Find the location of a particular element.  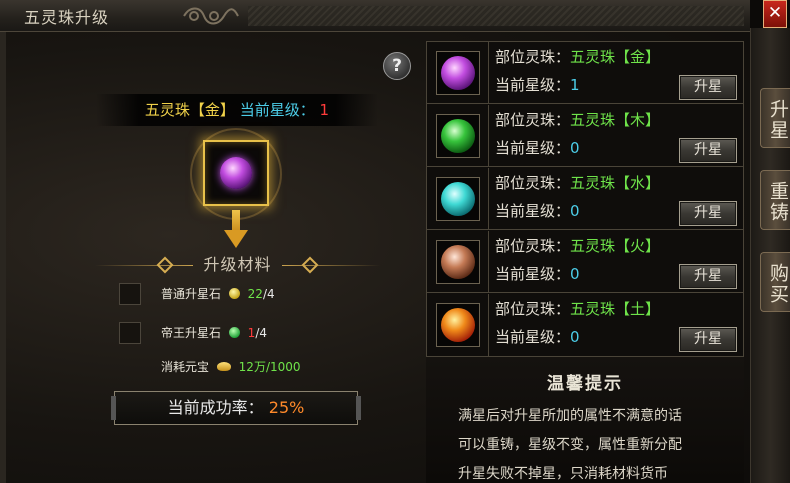

brown-orb-icon is located at coordinates (458, 262).